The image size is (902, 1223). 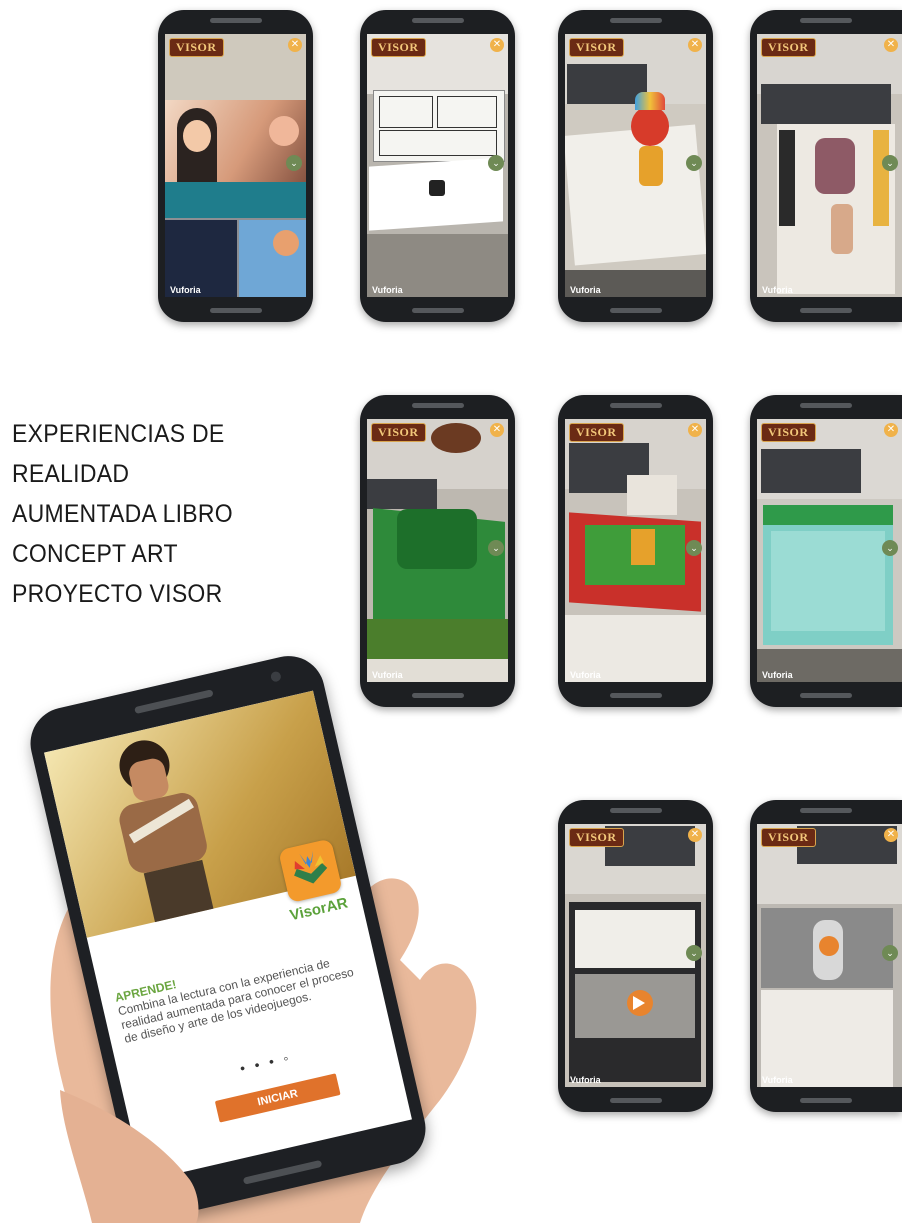 What do you see at coordinates (310, 871) in the screenshot?
I see `visorar-app-icon` at bounding box center [310, 871].